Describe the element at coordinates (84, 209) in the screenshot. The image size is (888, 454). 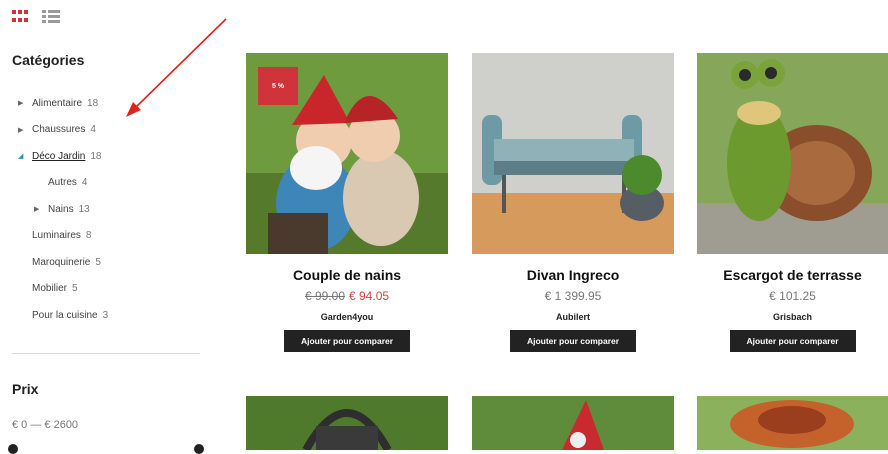
I see `category-count: 13` at that location.